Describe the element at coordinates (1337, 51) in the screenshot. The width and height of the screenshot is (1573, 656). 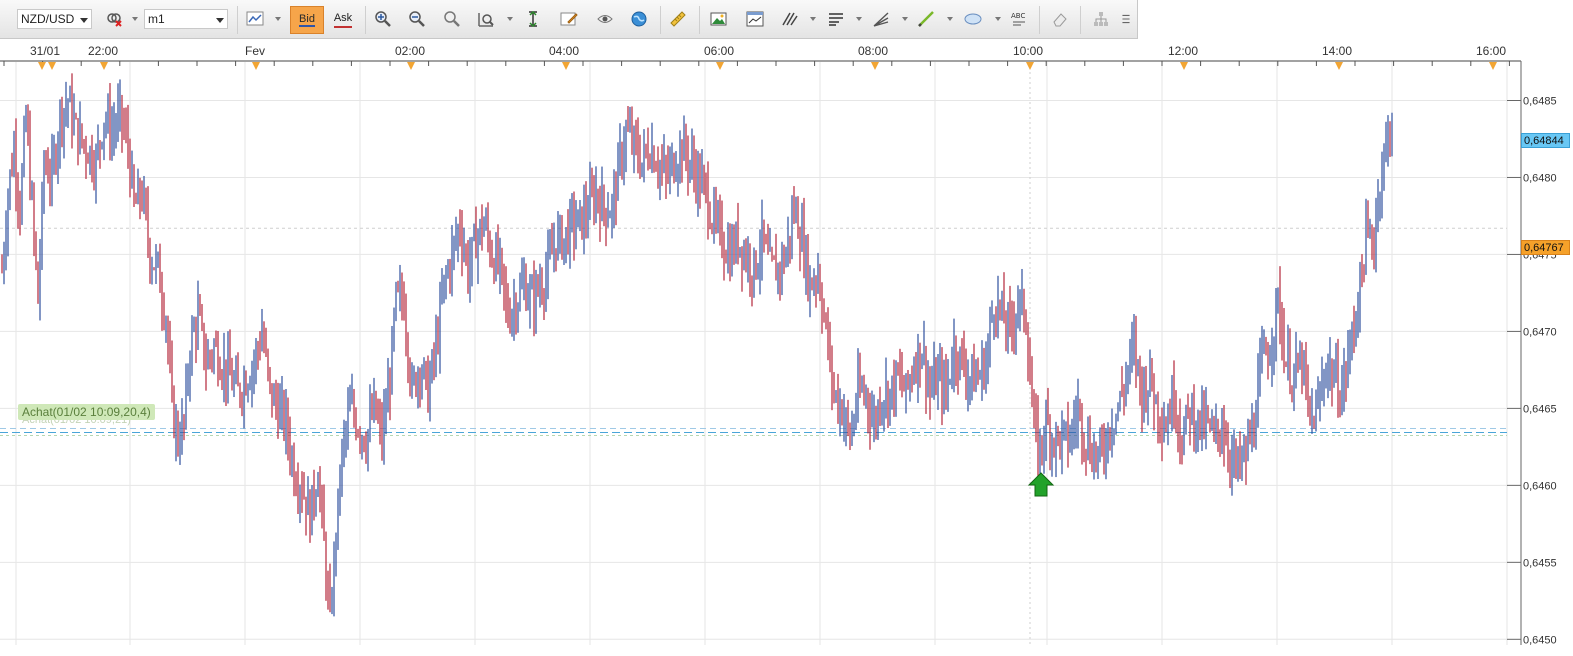
I see `time-tick-label: 14:00` at that location.